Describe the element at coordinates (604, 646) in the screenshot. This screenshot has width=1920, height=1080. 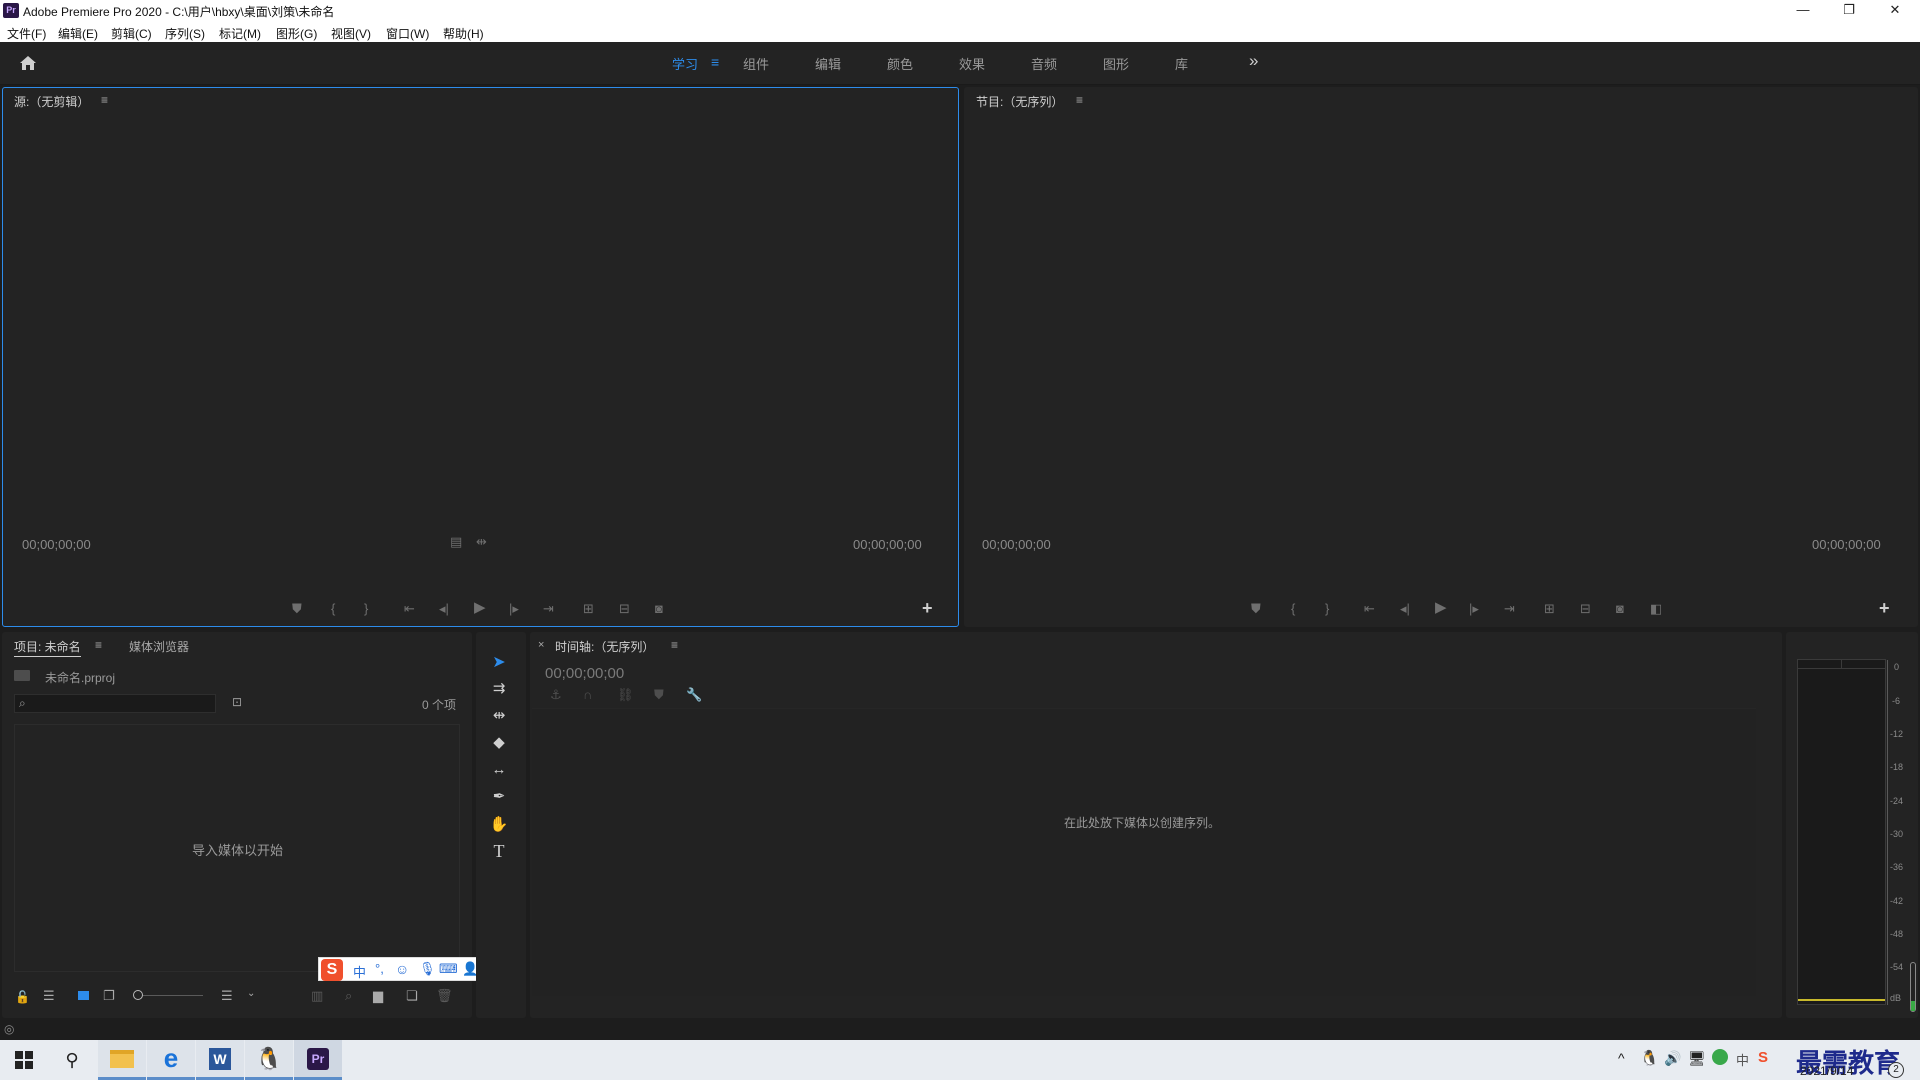
I see `timeline-title: 时间轴:（无序列）` at that location.